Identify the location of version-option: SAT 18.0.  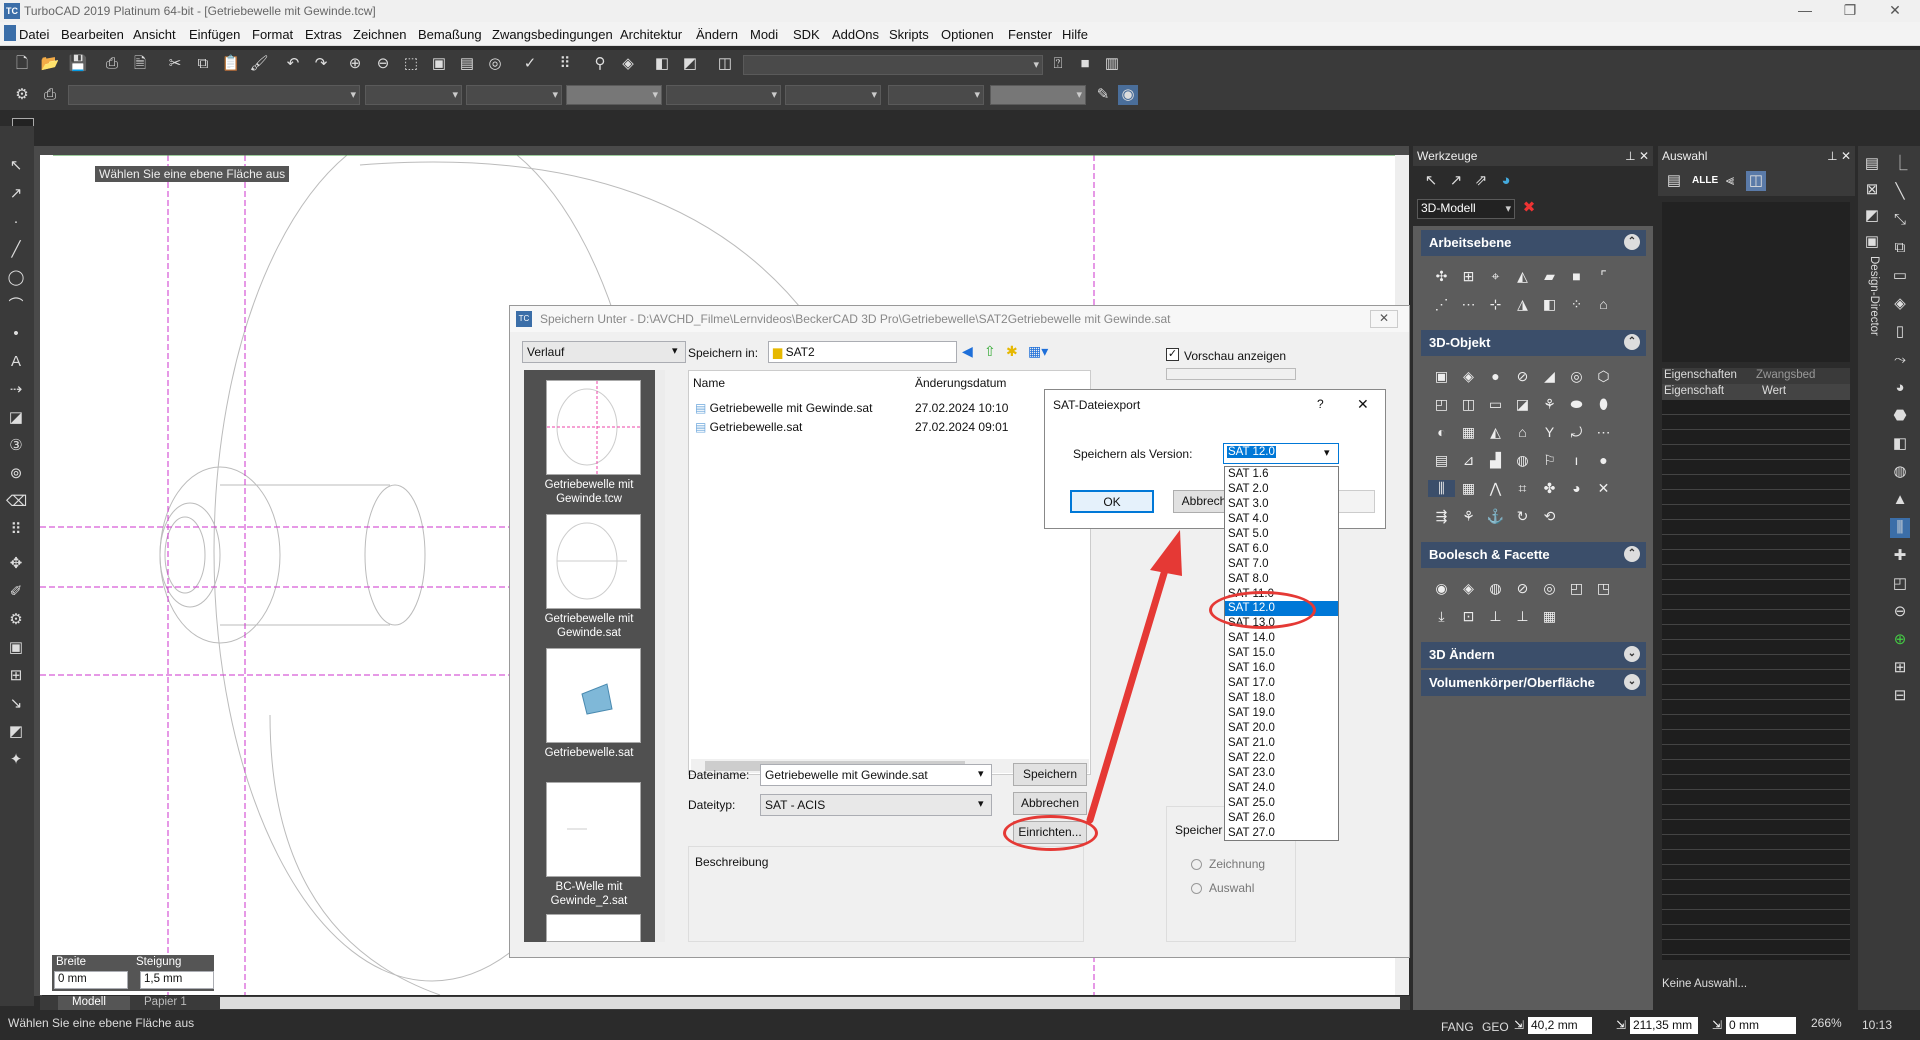
(1281, 698).